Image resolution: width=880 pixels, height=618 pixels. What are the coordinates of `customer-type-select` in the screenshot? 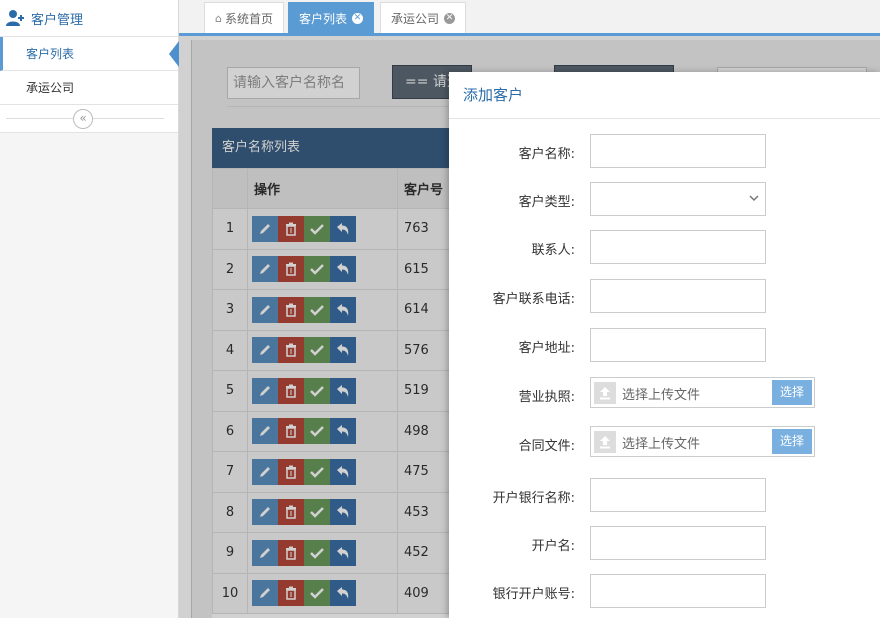 It's located at (678, 199).